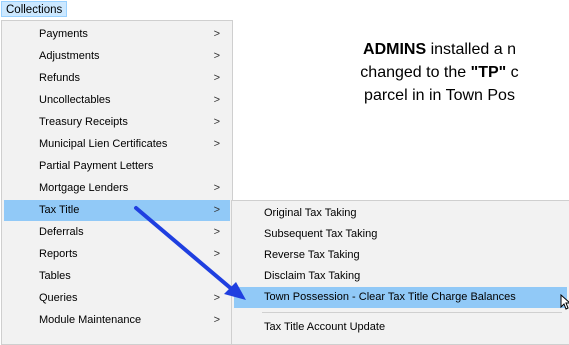 The height and width of the screenshot is (345, 569). Describe the element at coordinates (59, 210) in the screenshot. I see `menu-item-label: Tax Title` at that location.